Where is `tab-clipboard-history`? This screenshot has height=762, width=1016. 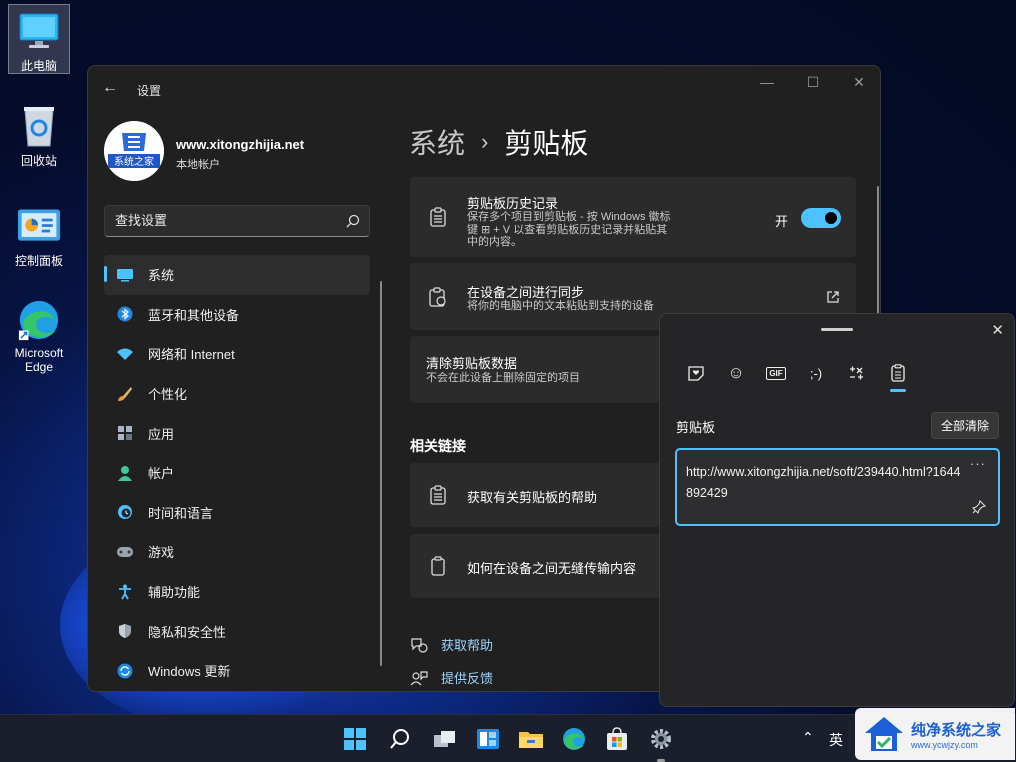 tab-clipboard-history is located at coordinates (898, 377).